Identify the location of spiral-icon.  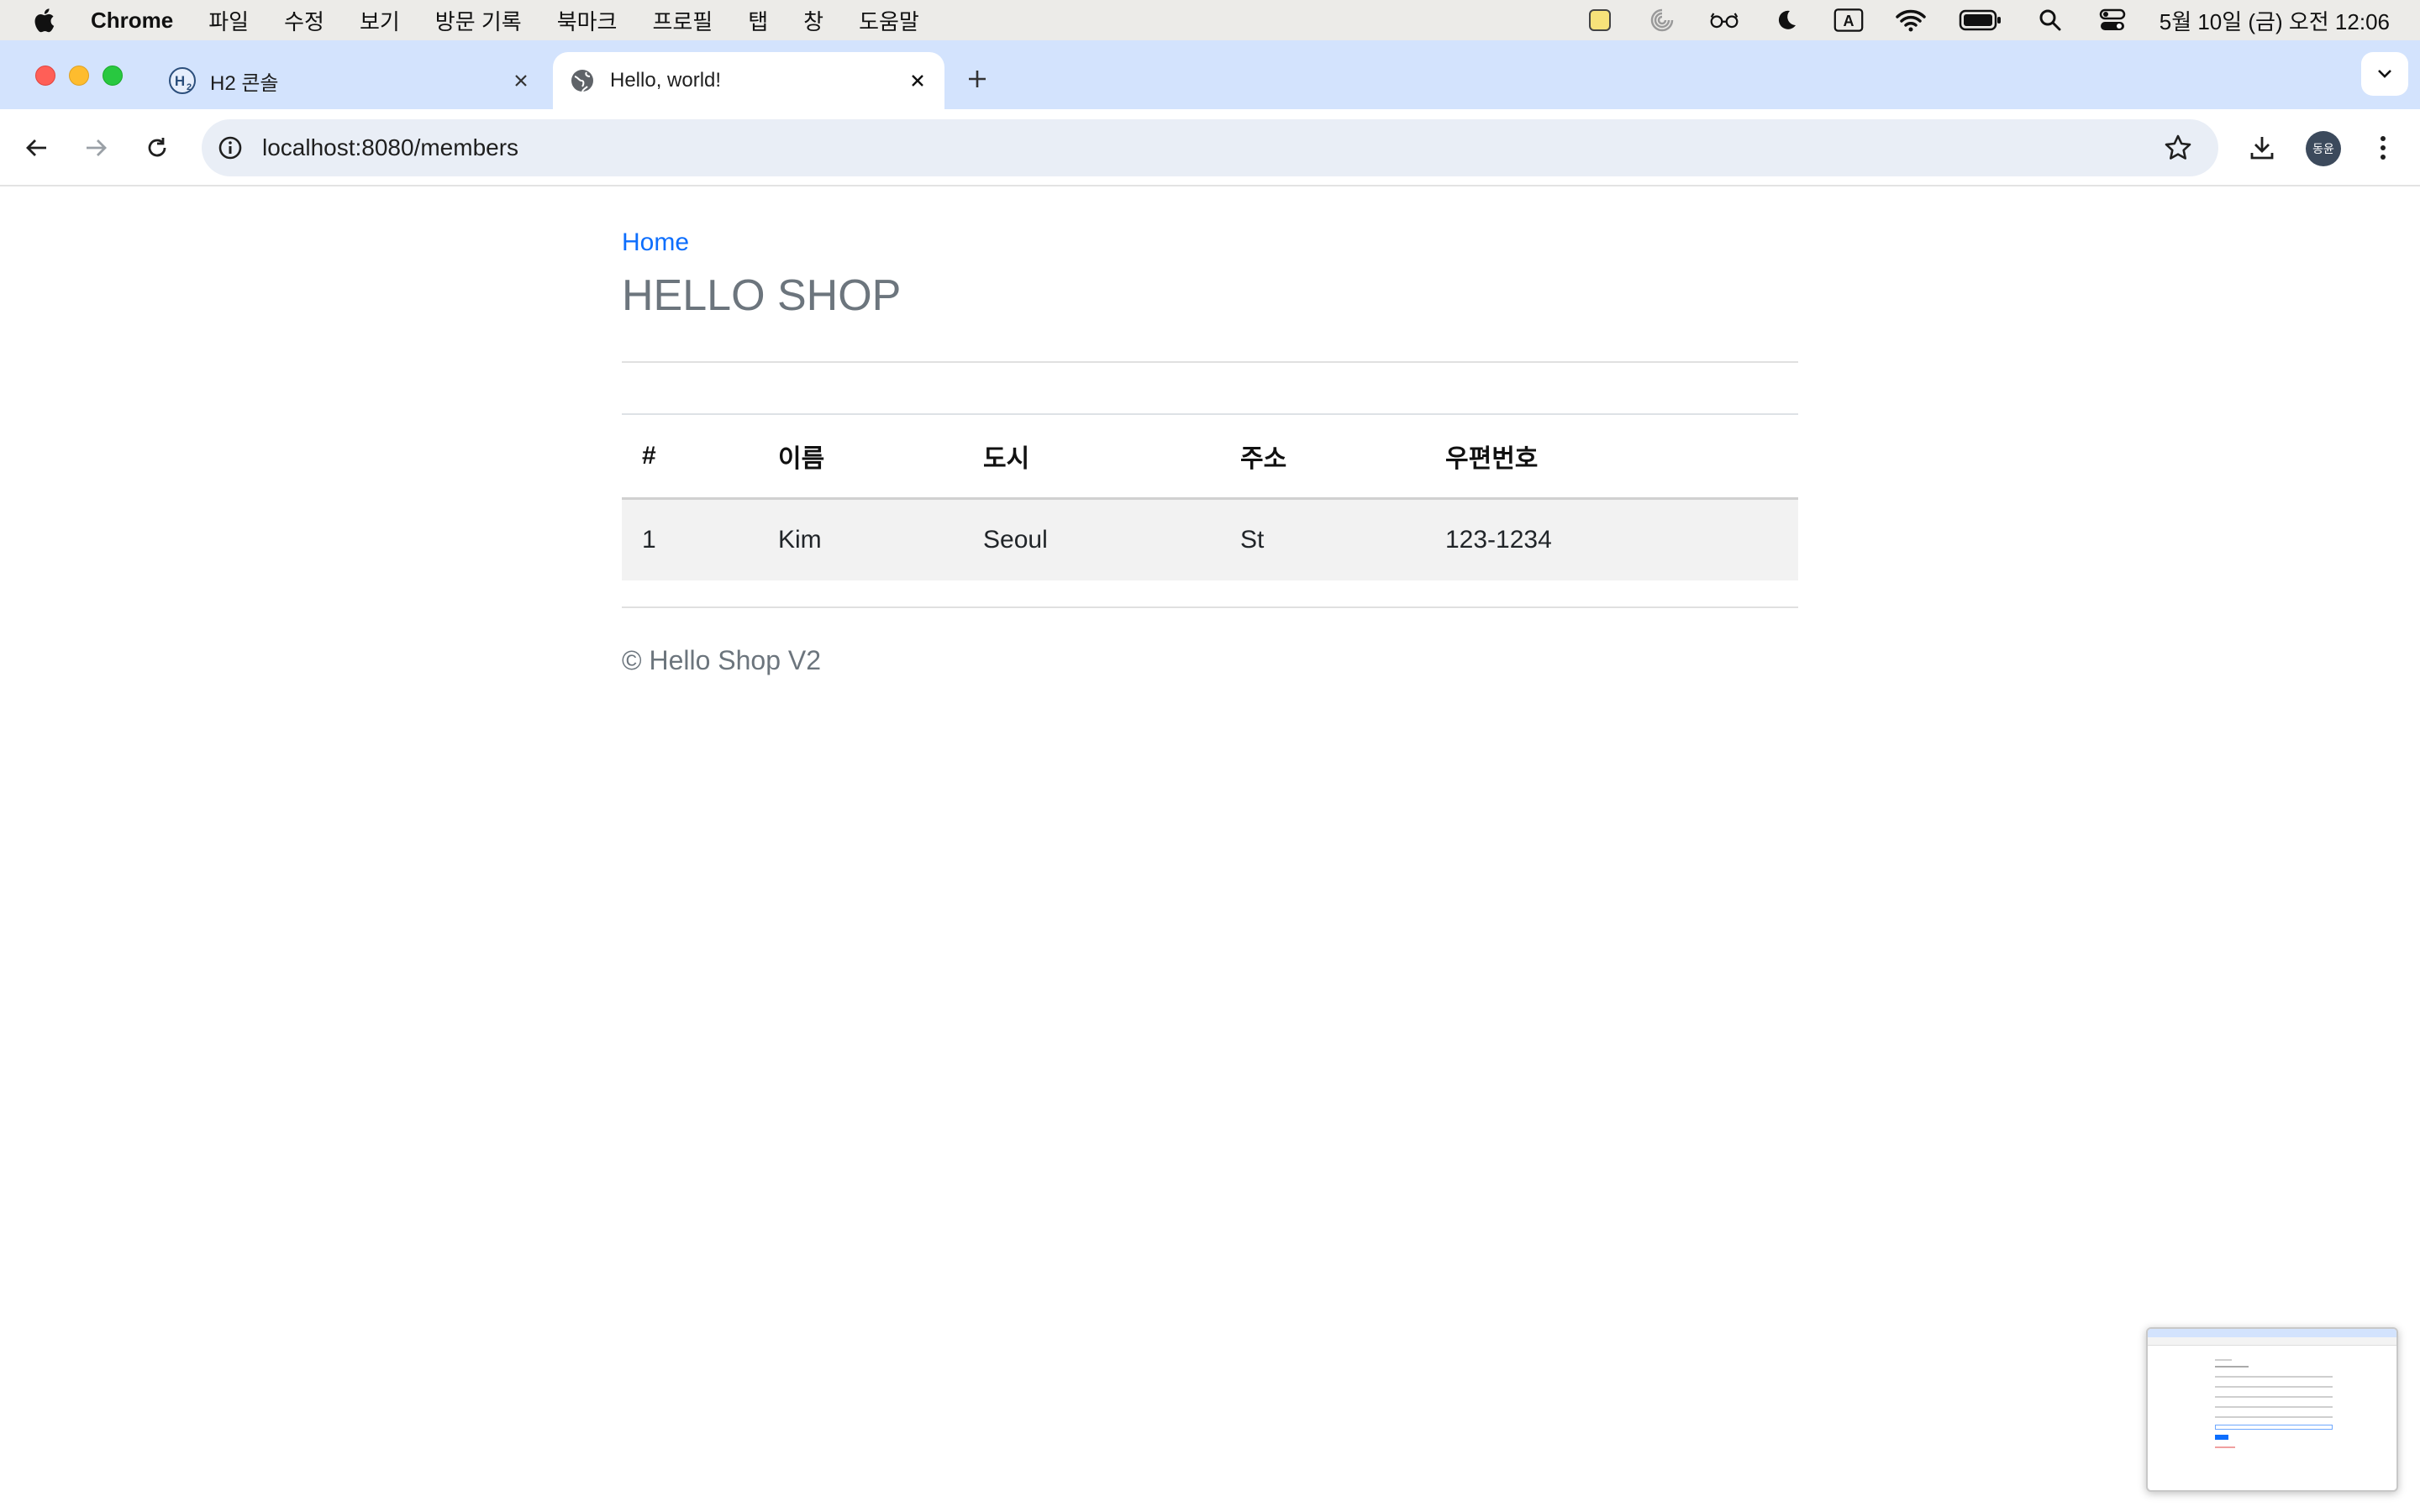
(1662, 20).